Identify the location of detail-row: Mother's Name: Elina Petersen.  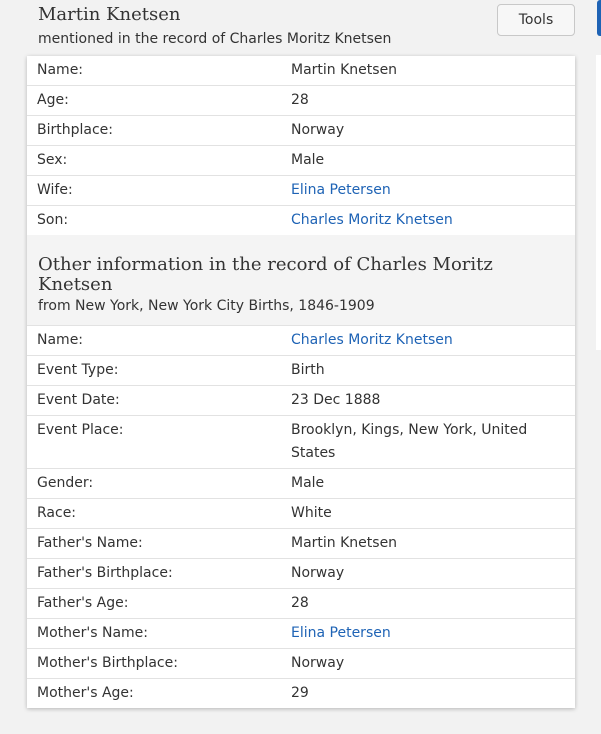
(301, 634).